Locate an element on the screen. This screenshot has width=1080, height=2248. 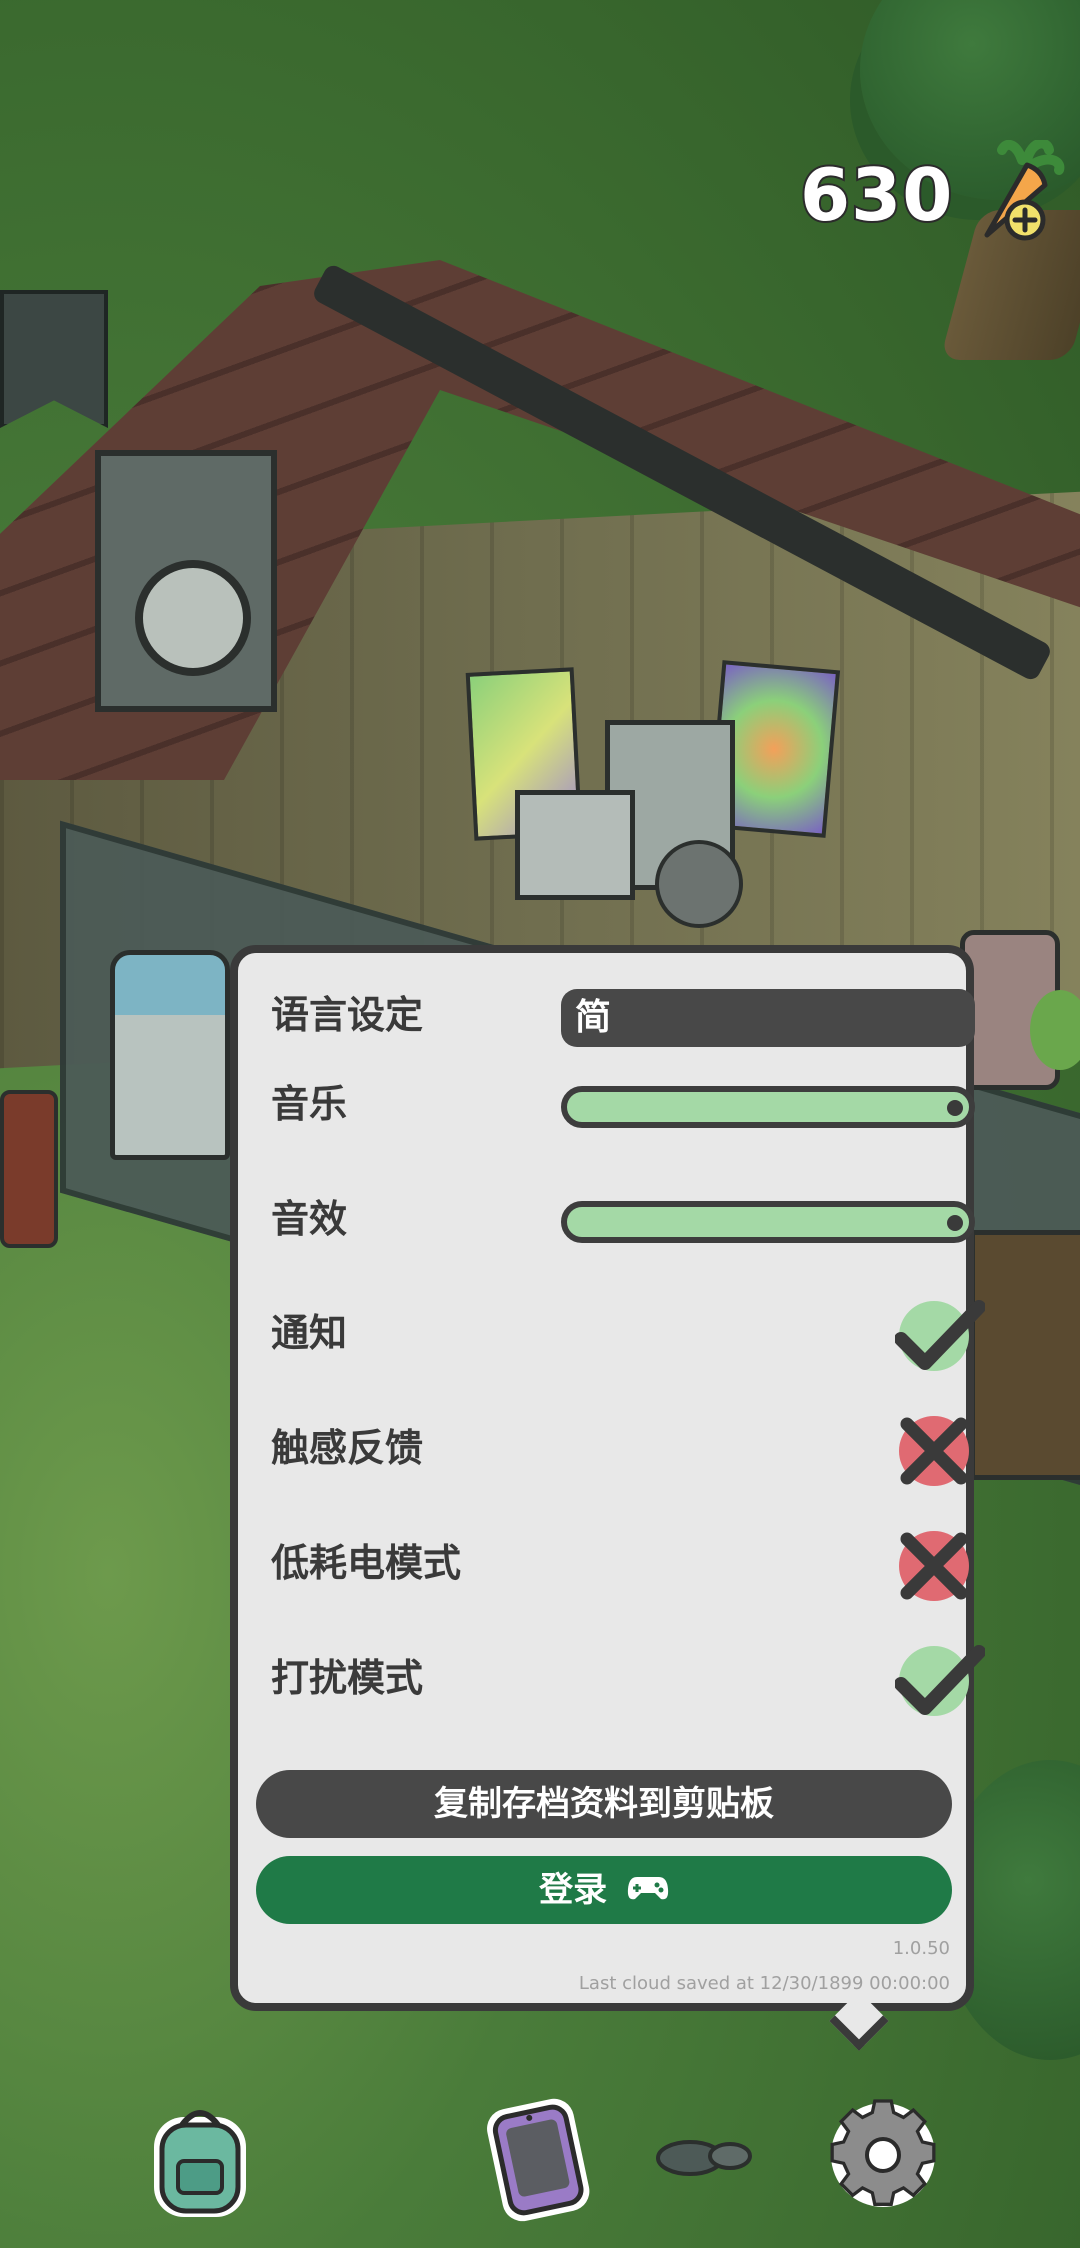
printer-machine is located at coordinates (575, 845).